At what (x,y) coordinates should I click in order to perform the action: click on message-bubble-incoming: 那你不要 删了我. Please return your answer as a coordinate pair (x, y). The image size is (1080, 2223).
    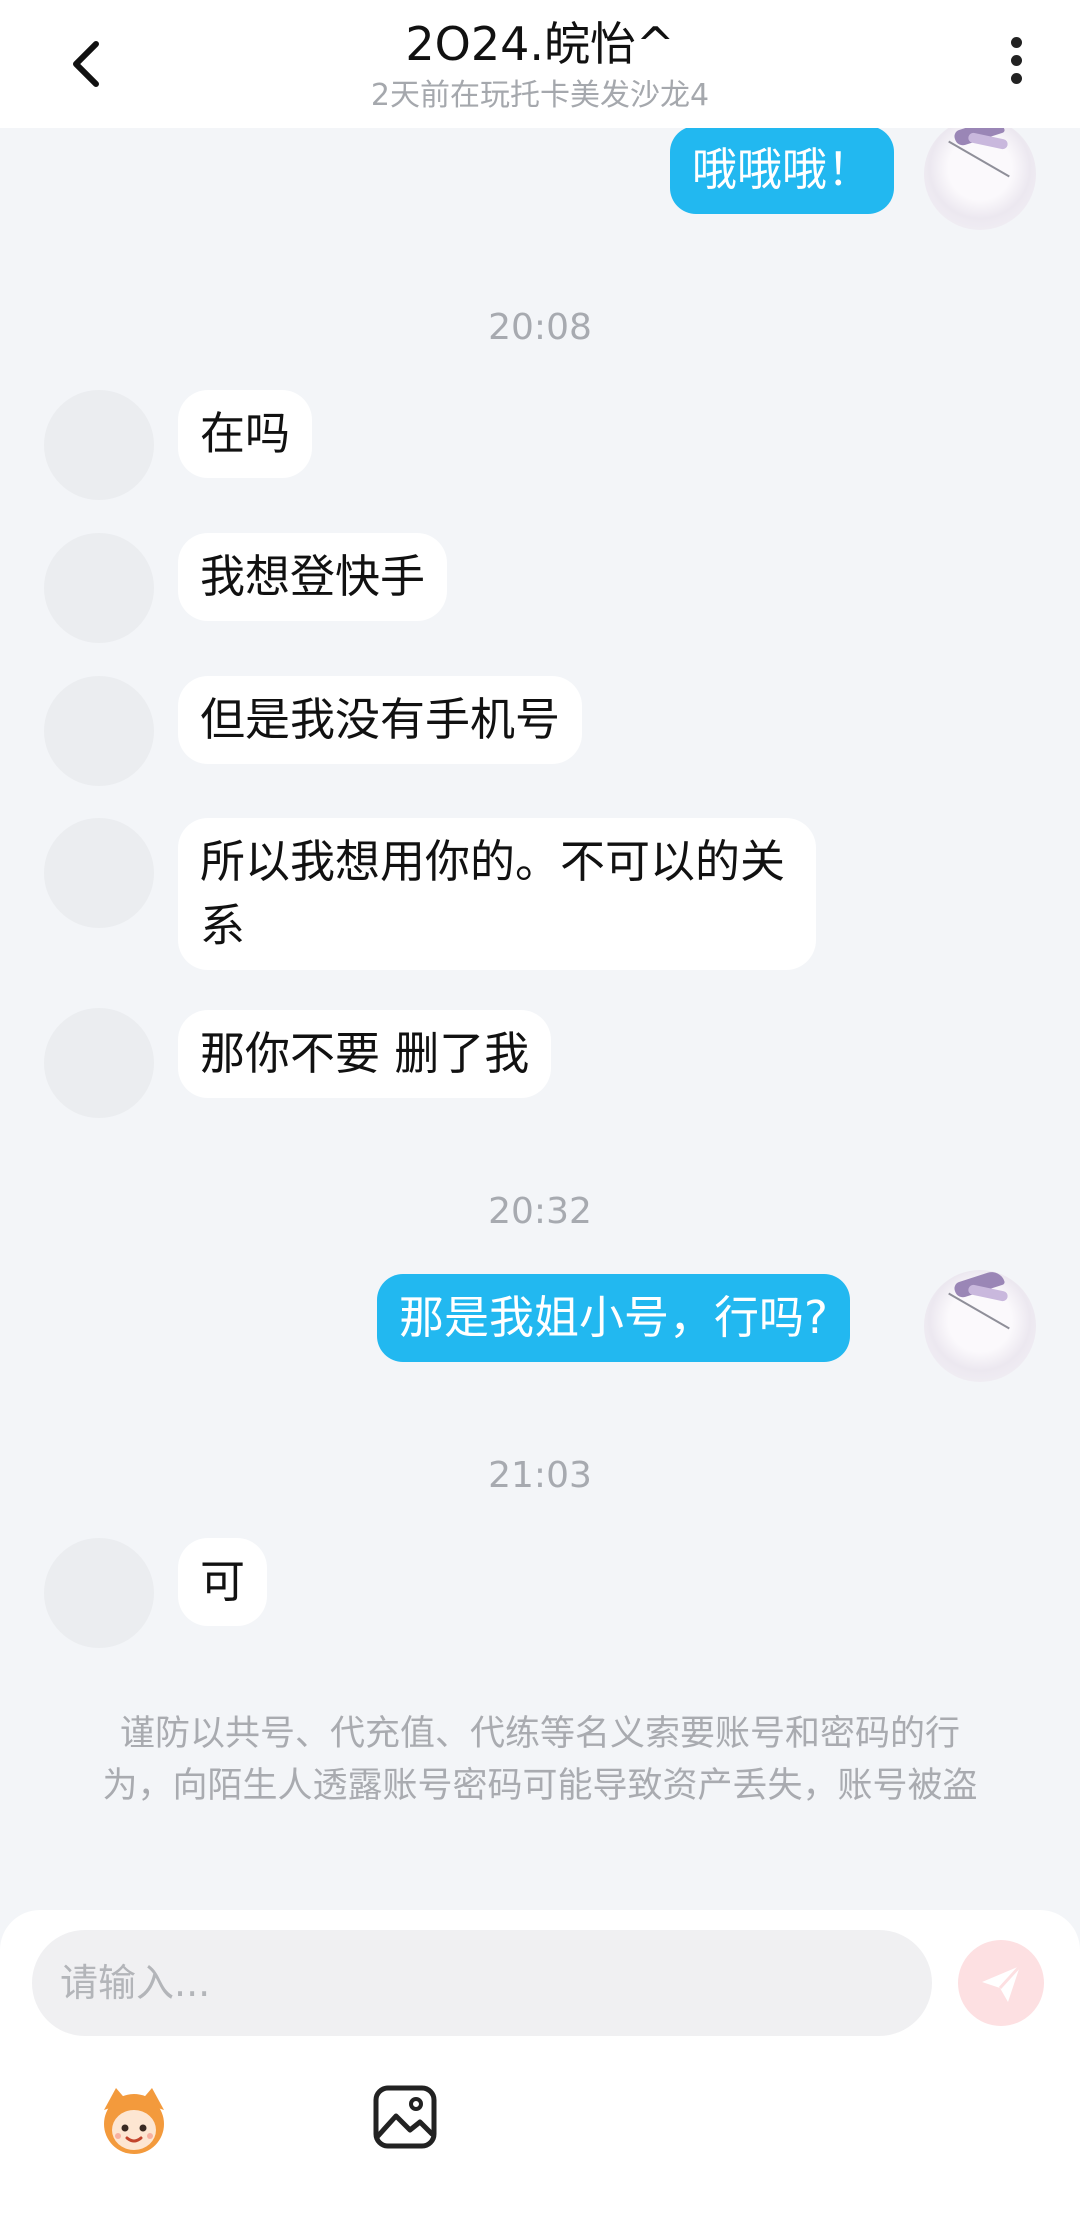
    Looking at the image, I should click on (365, 1054).